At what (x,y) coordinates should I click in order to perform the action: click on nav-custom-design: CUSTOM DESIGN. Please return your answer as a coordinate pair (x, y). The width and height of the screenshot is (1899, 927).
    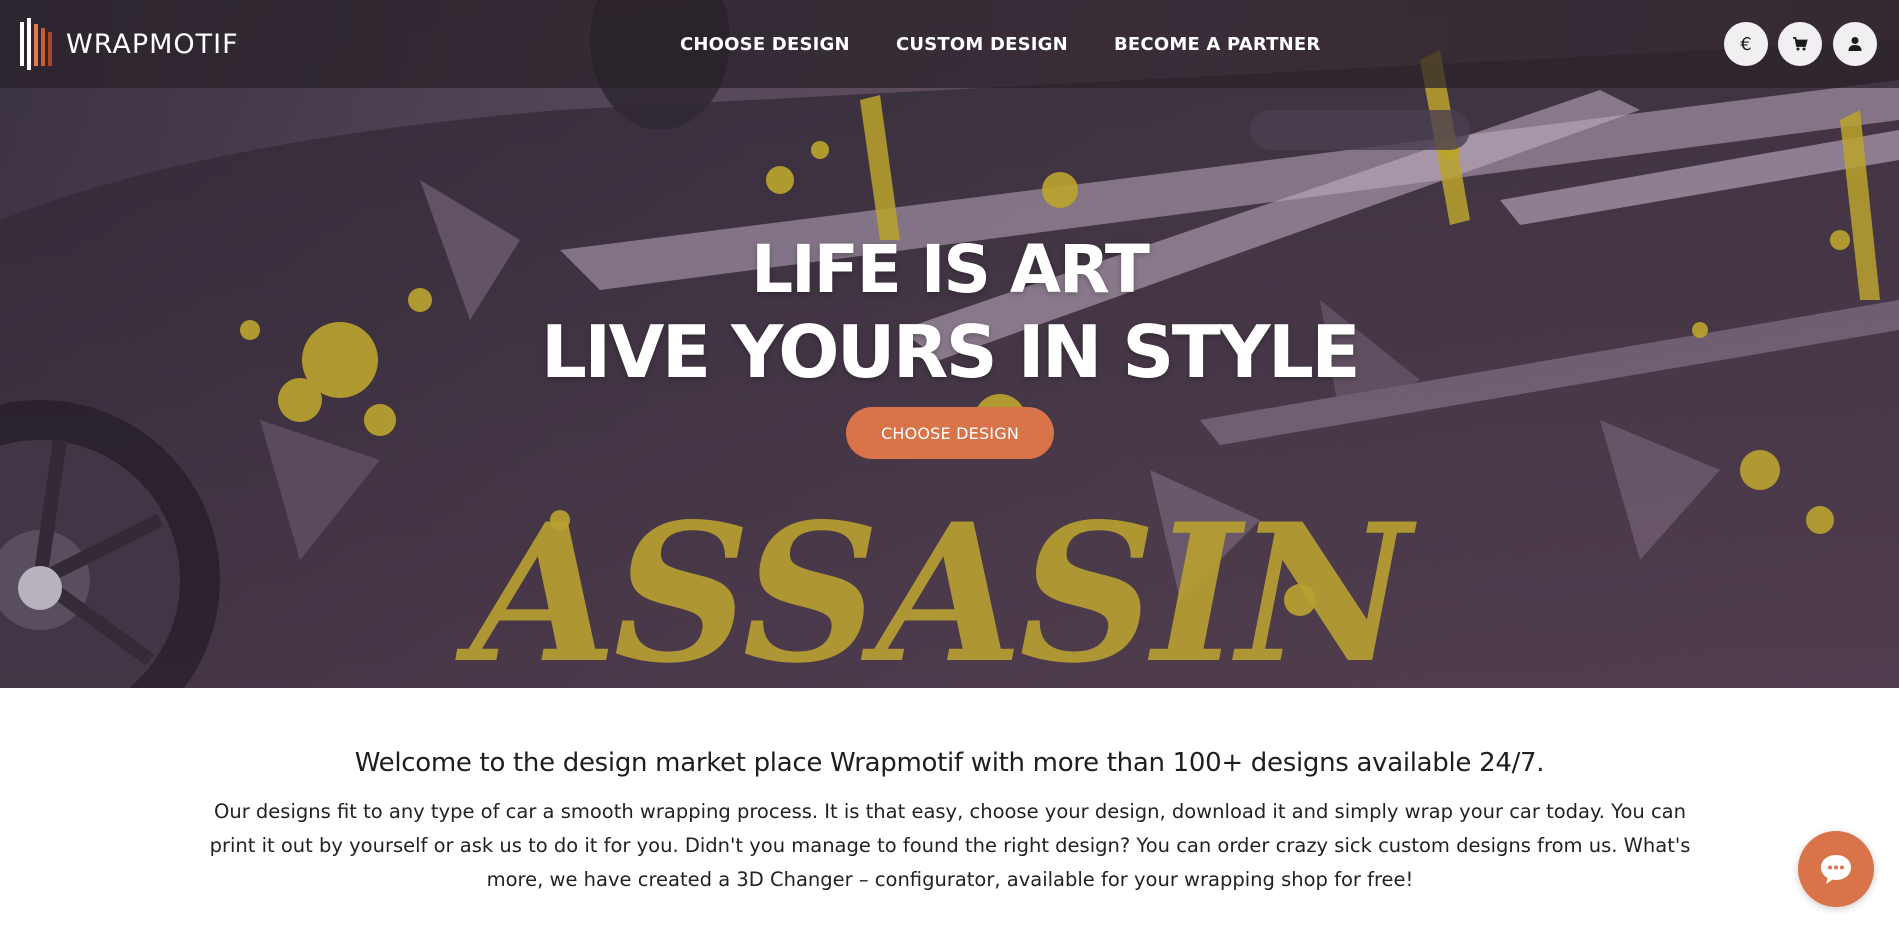
    Looking at the image, I should click on (982, 44).